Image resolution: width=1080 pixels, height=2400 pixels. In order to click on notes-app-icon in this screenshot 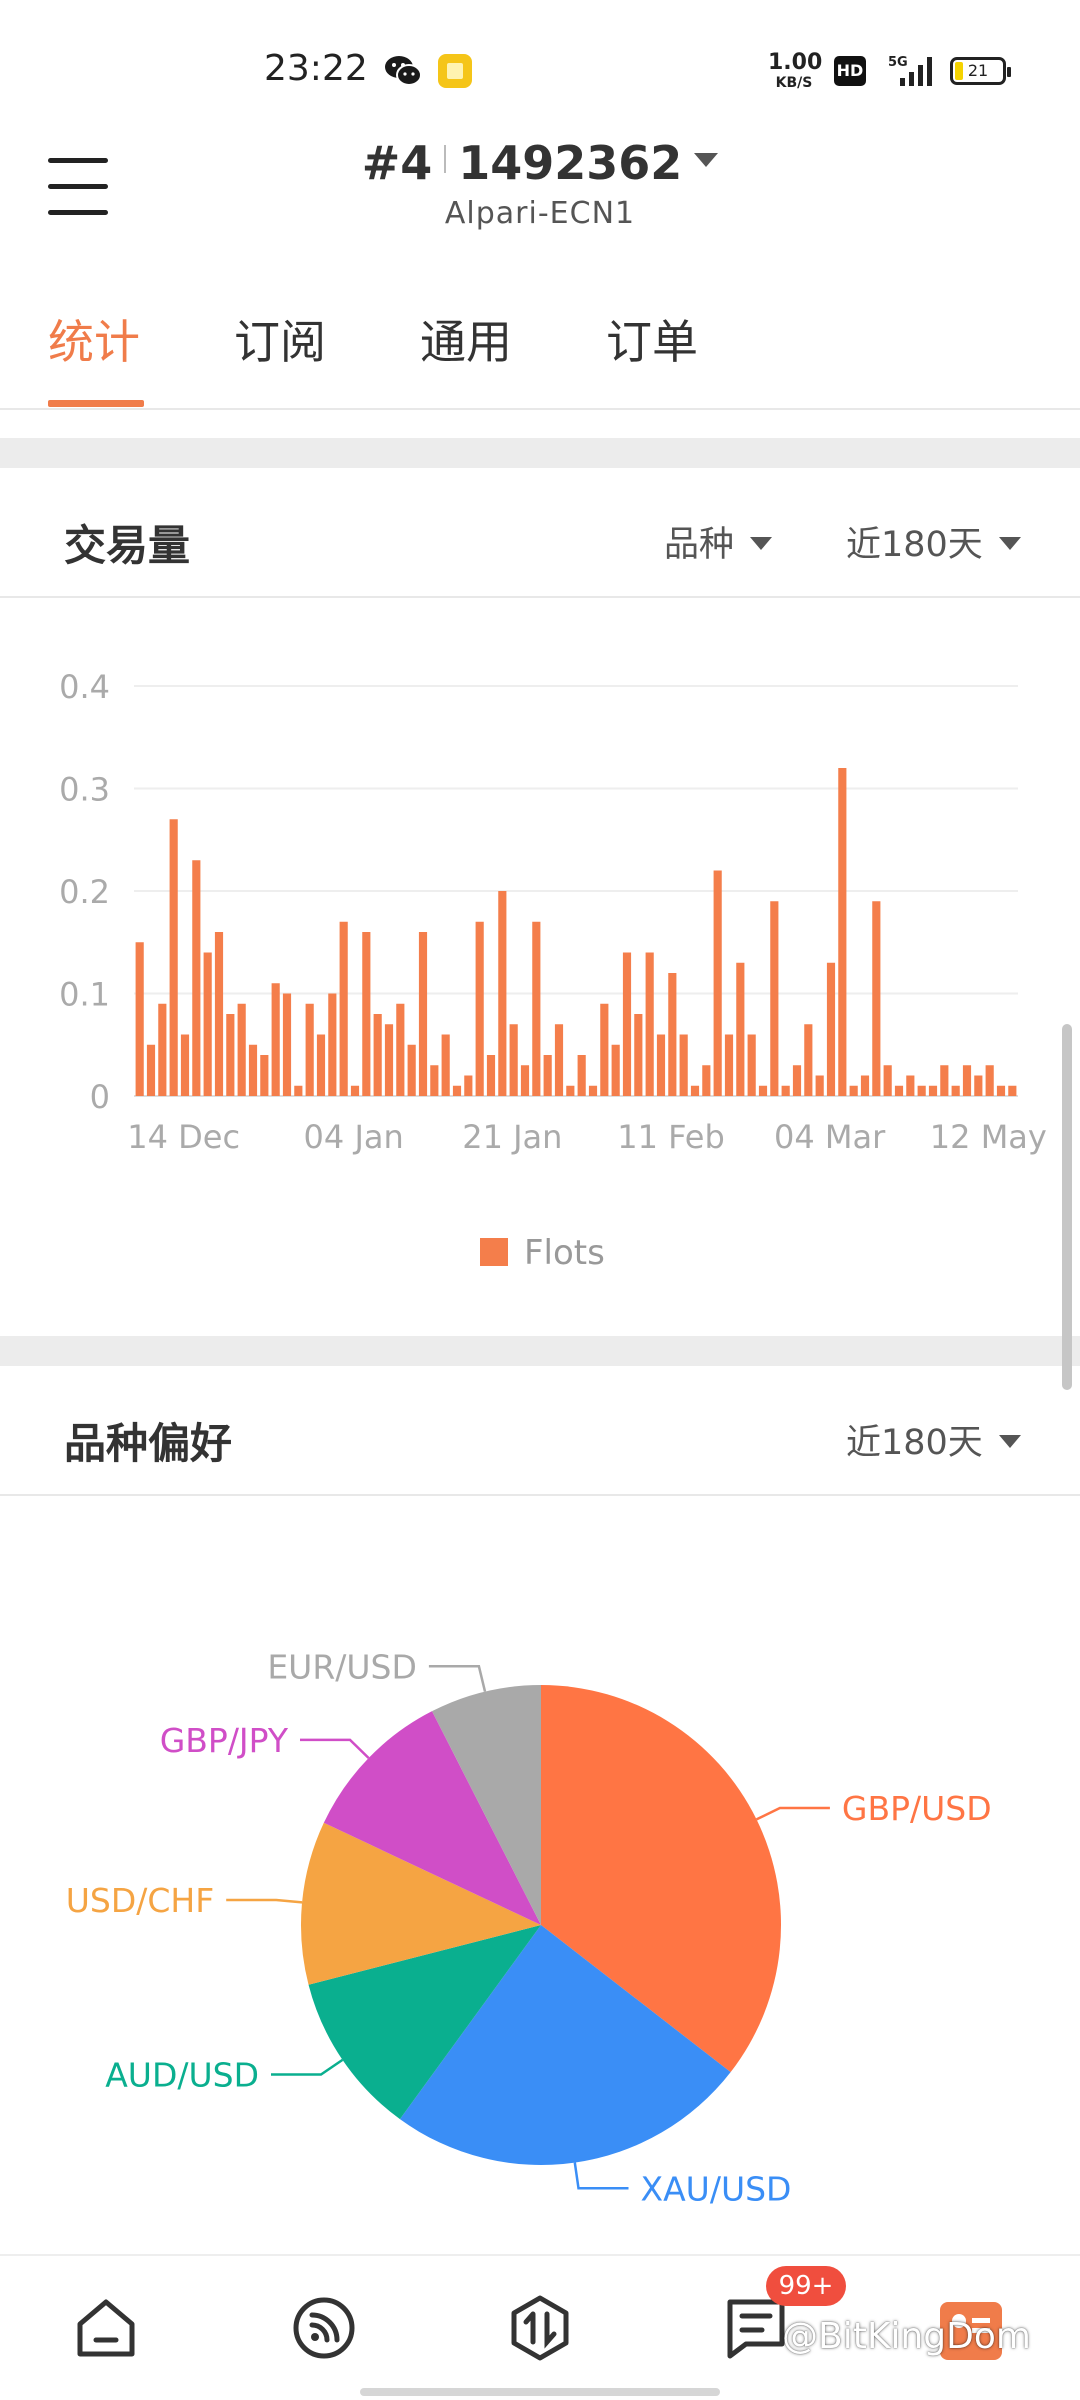, I will do `click(455, 71)`.